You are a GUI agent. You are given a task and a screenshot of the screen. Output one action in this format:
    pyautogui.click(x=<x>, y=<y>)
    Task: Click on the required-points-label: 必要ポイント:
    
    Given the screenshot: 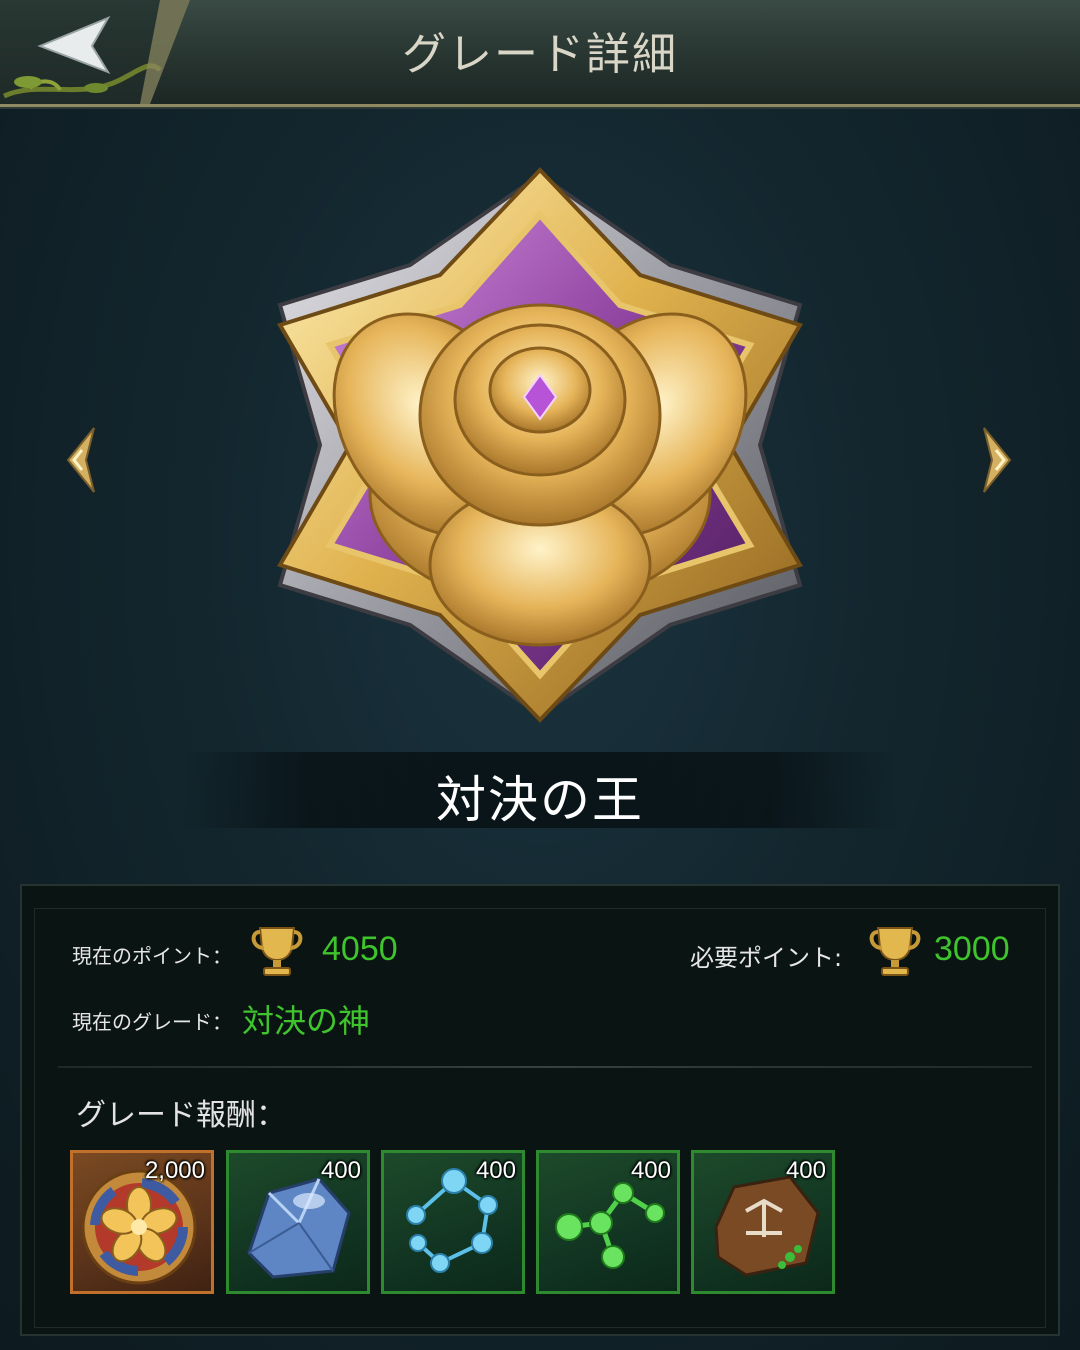 What is the action you would take?
    pyautogui.click(x=766, y=958)
    